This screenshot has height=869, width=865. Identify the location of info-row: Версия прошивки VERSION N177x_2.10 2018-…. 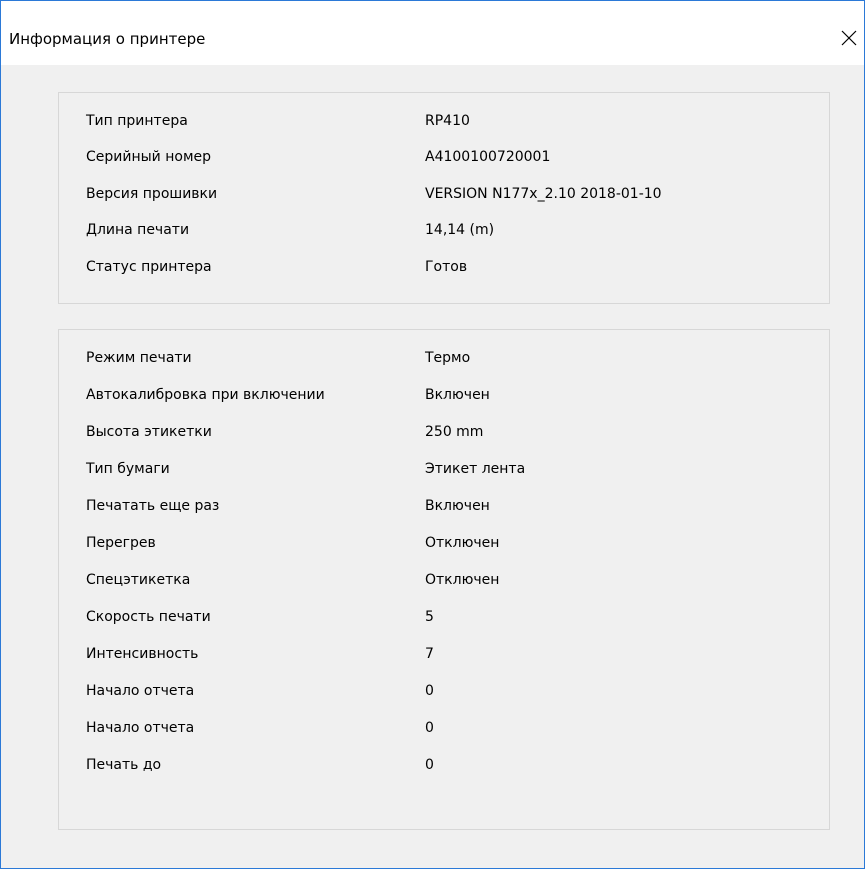
(444, 198).